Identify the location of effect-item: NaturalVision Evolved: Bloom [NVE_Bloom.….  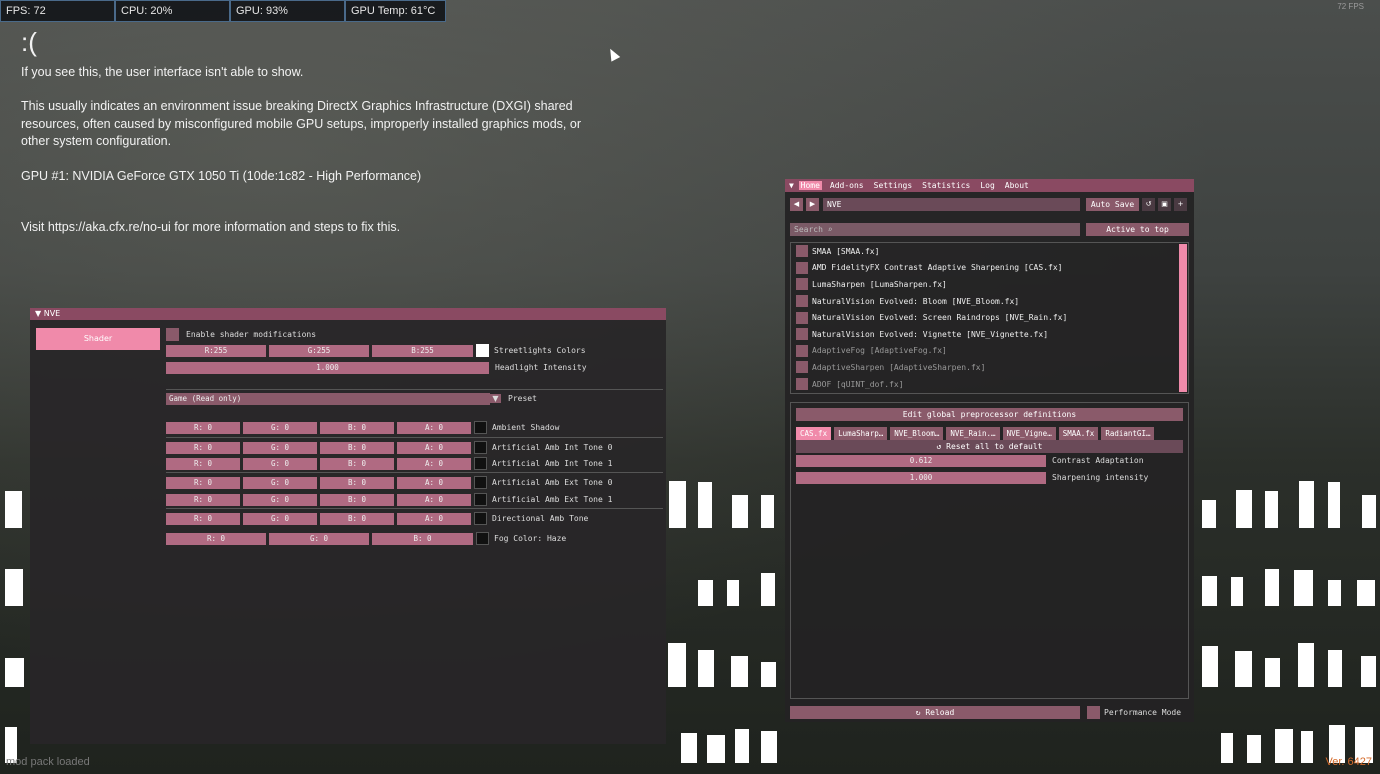
(989, 301).